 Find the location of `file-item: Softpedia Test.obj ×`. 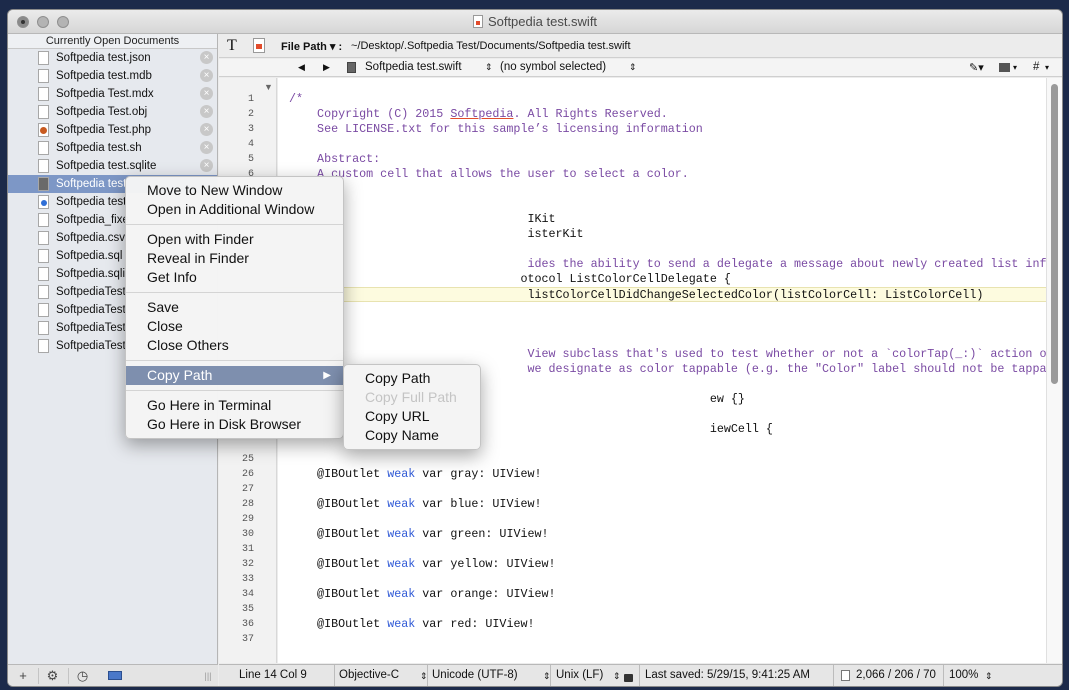

file-item: Softpedia Test.obj × is located at coordinates (112, 112).